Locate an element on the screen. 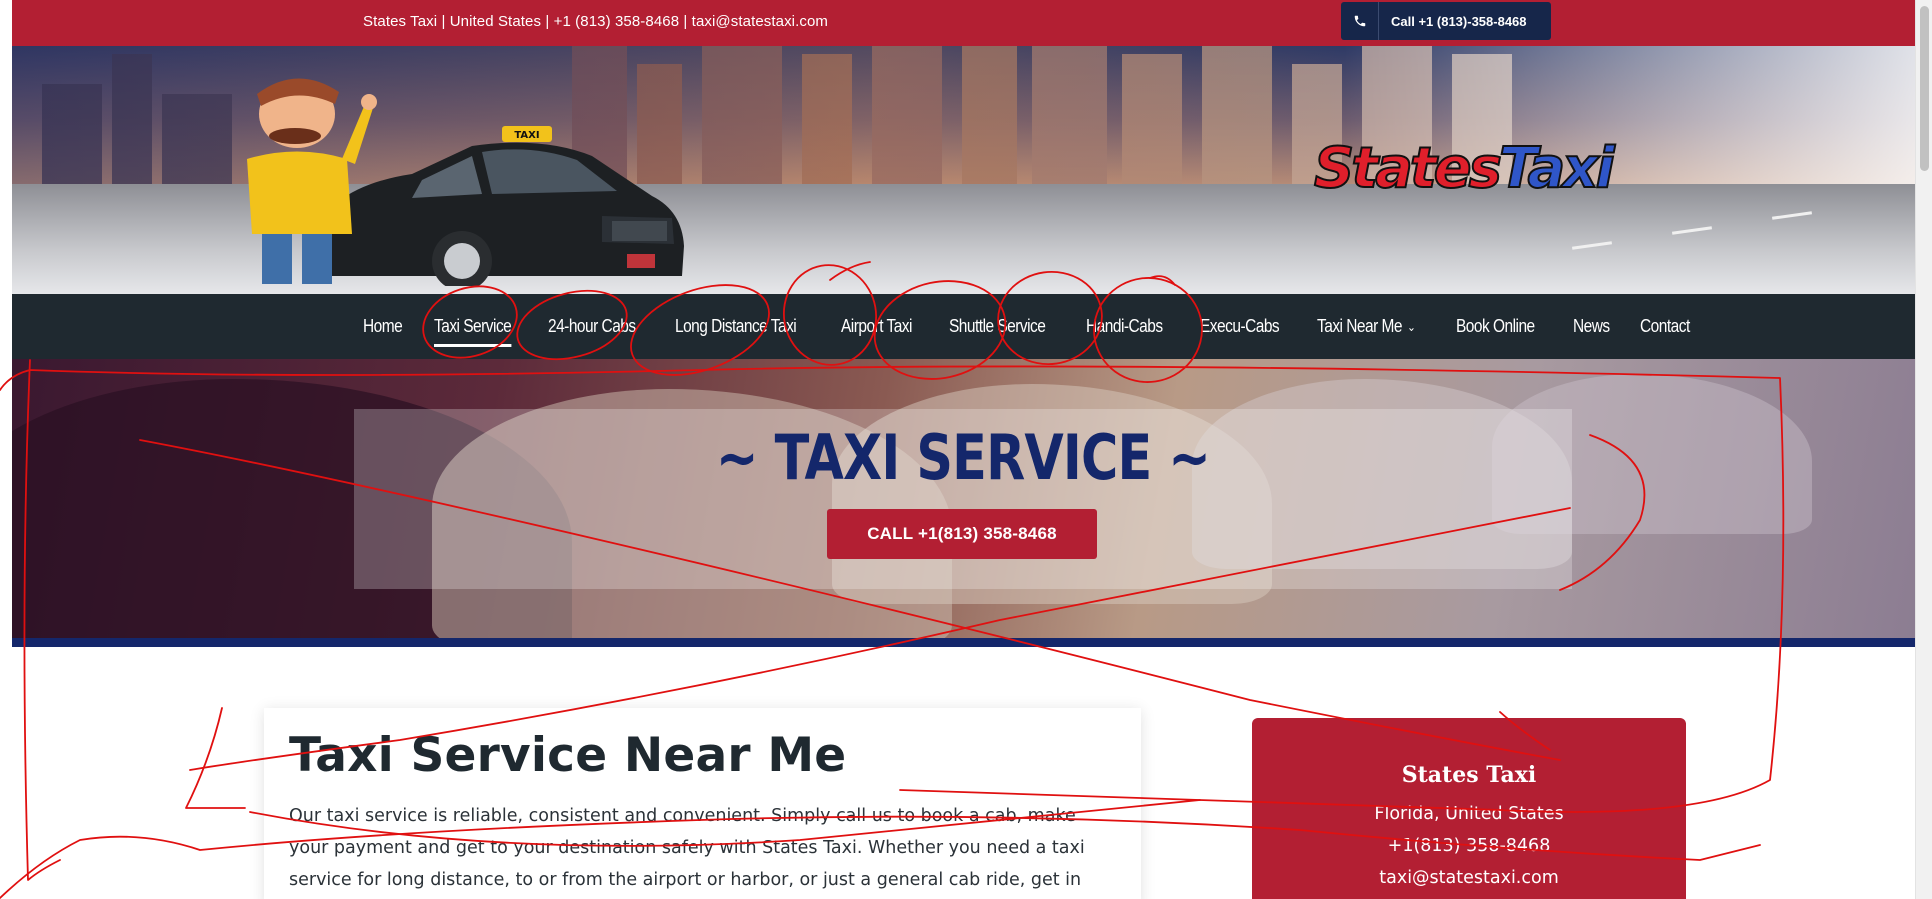 This screenshot has height=899, width=1932. nav-item-airport-taxi: Airport Taxi is located at coordinates (876, 326).